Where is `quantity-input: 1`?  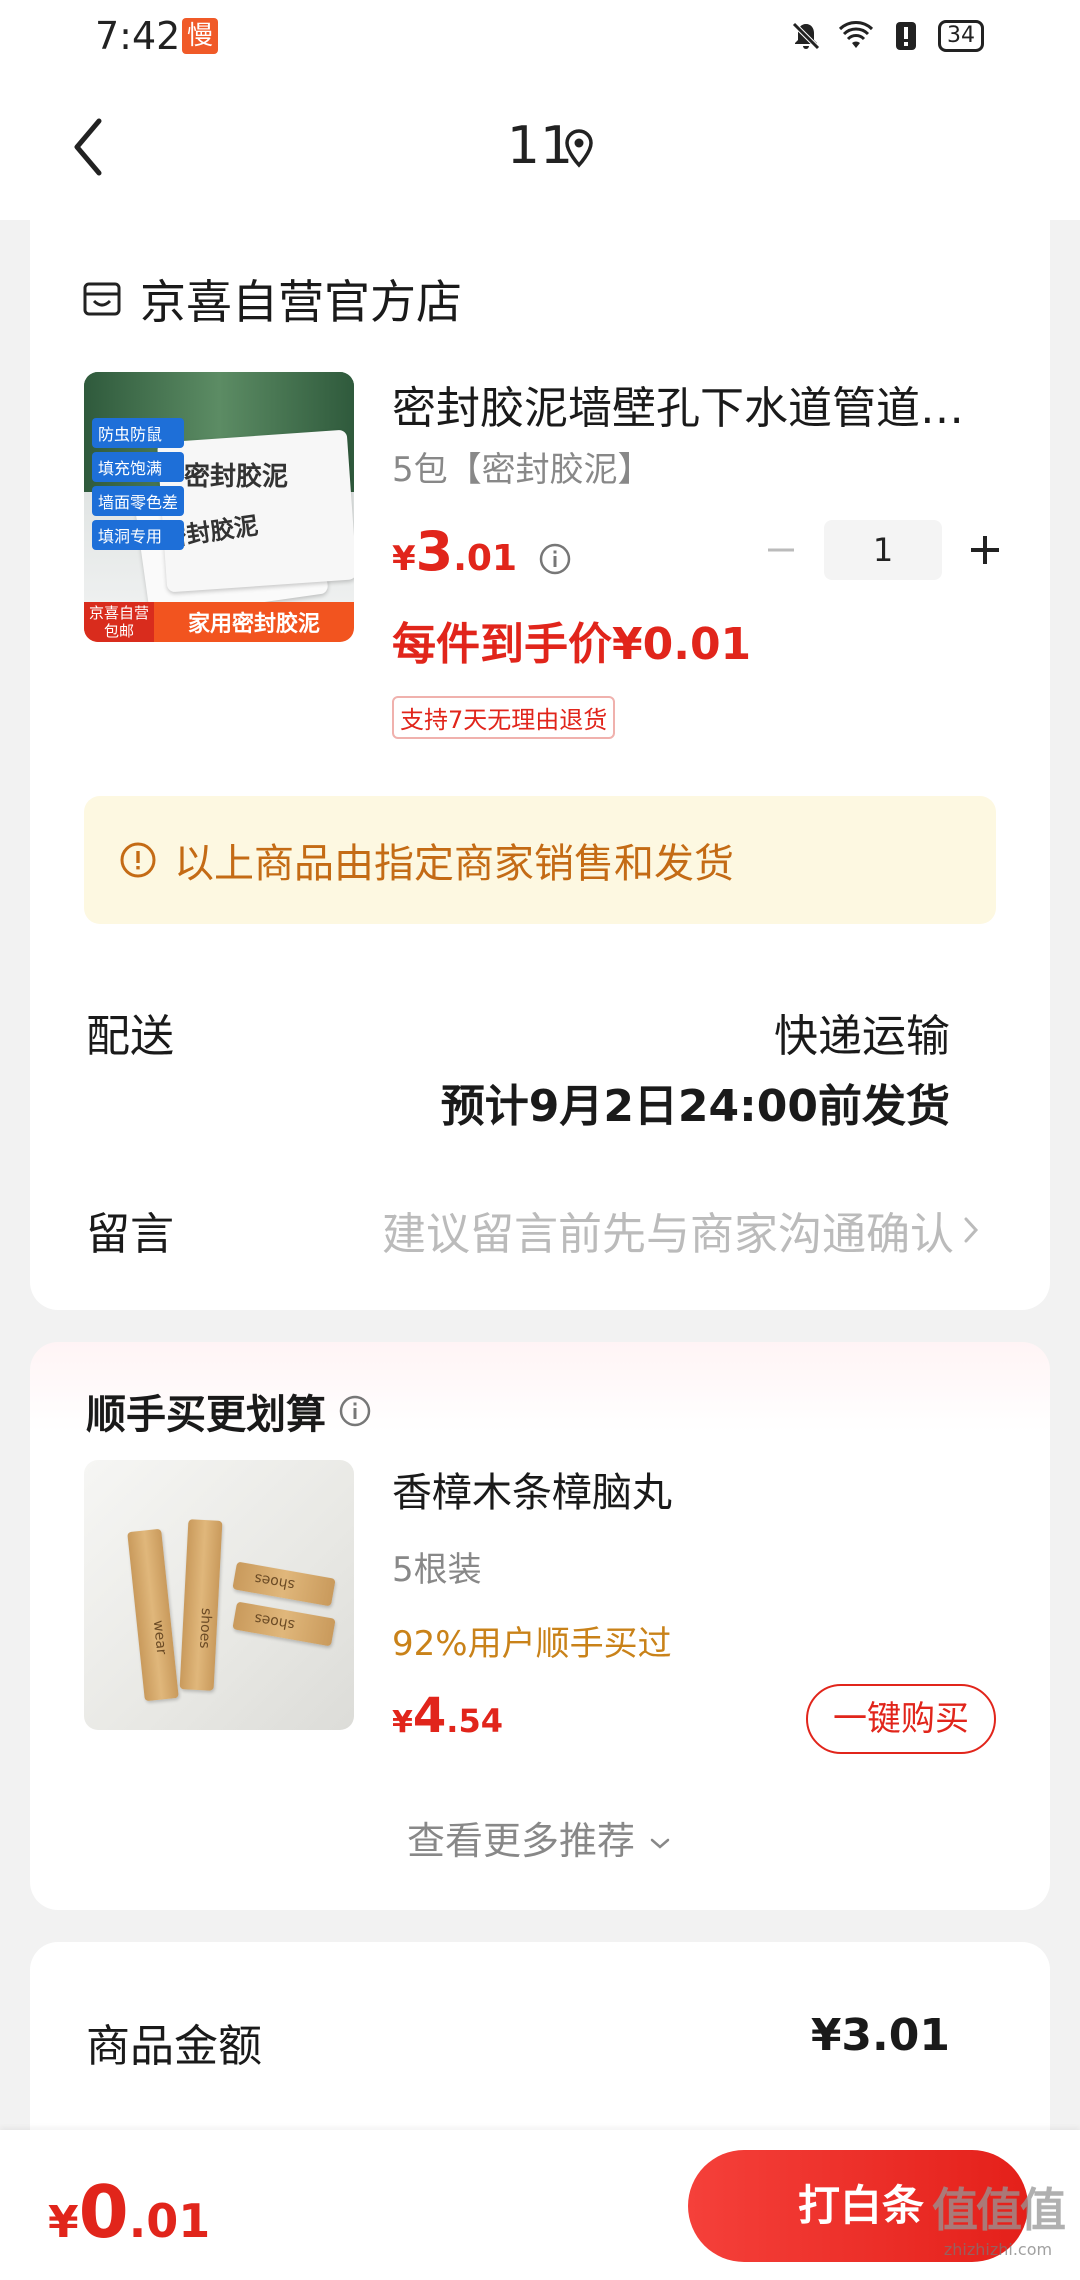
quantity-input: 1 is located at coordinates (883, 550).